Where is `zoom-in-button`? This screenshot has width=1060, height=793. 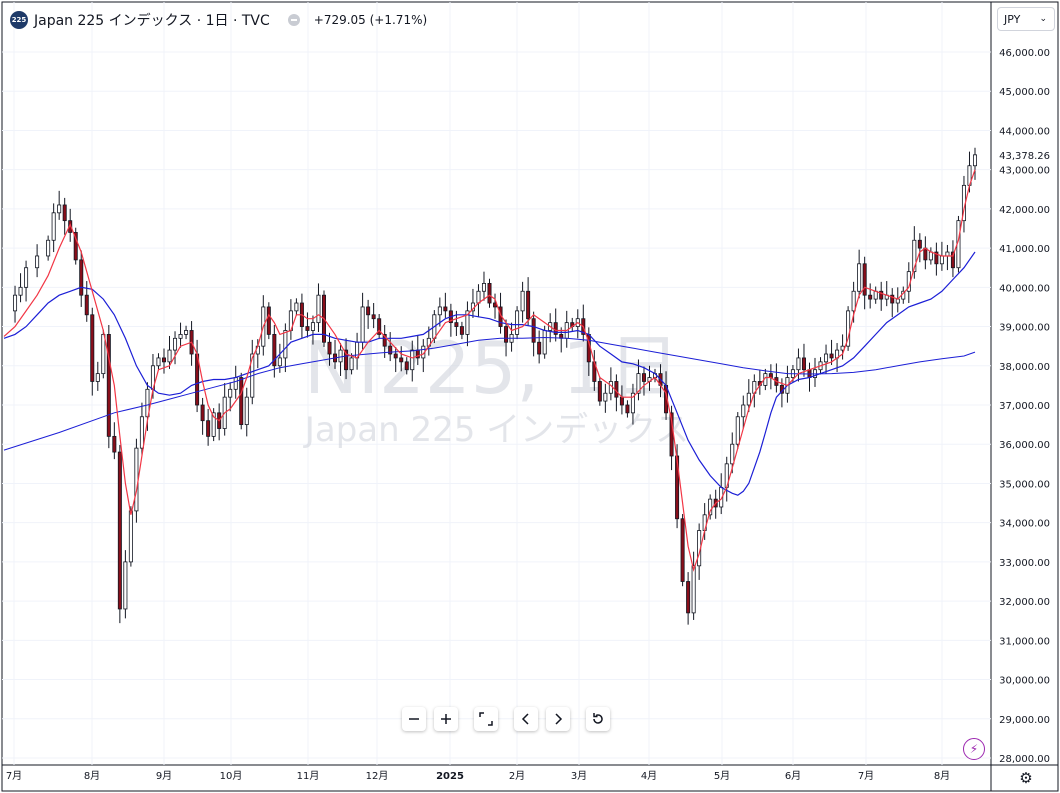
zoom-in-button is located at coordinates (446, 719).